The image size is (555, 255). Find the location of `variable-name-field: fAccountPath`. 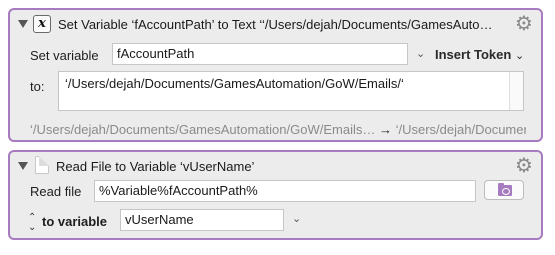

variable-name-field: fAccountPath is located at coordinates (260, 54).